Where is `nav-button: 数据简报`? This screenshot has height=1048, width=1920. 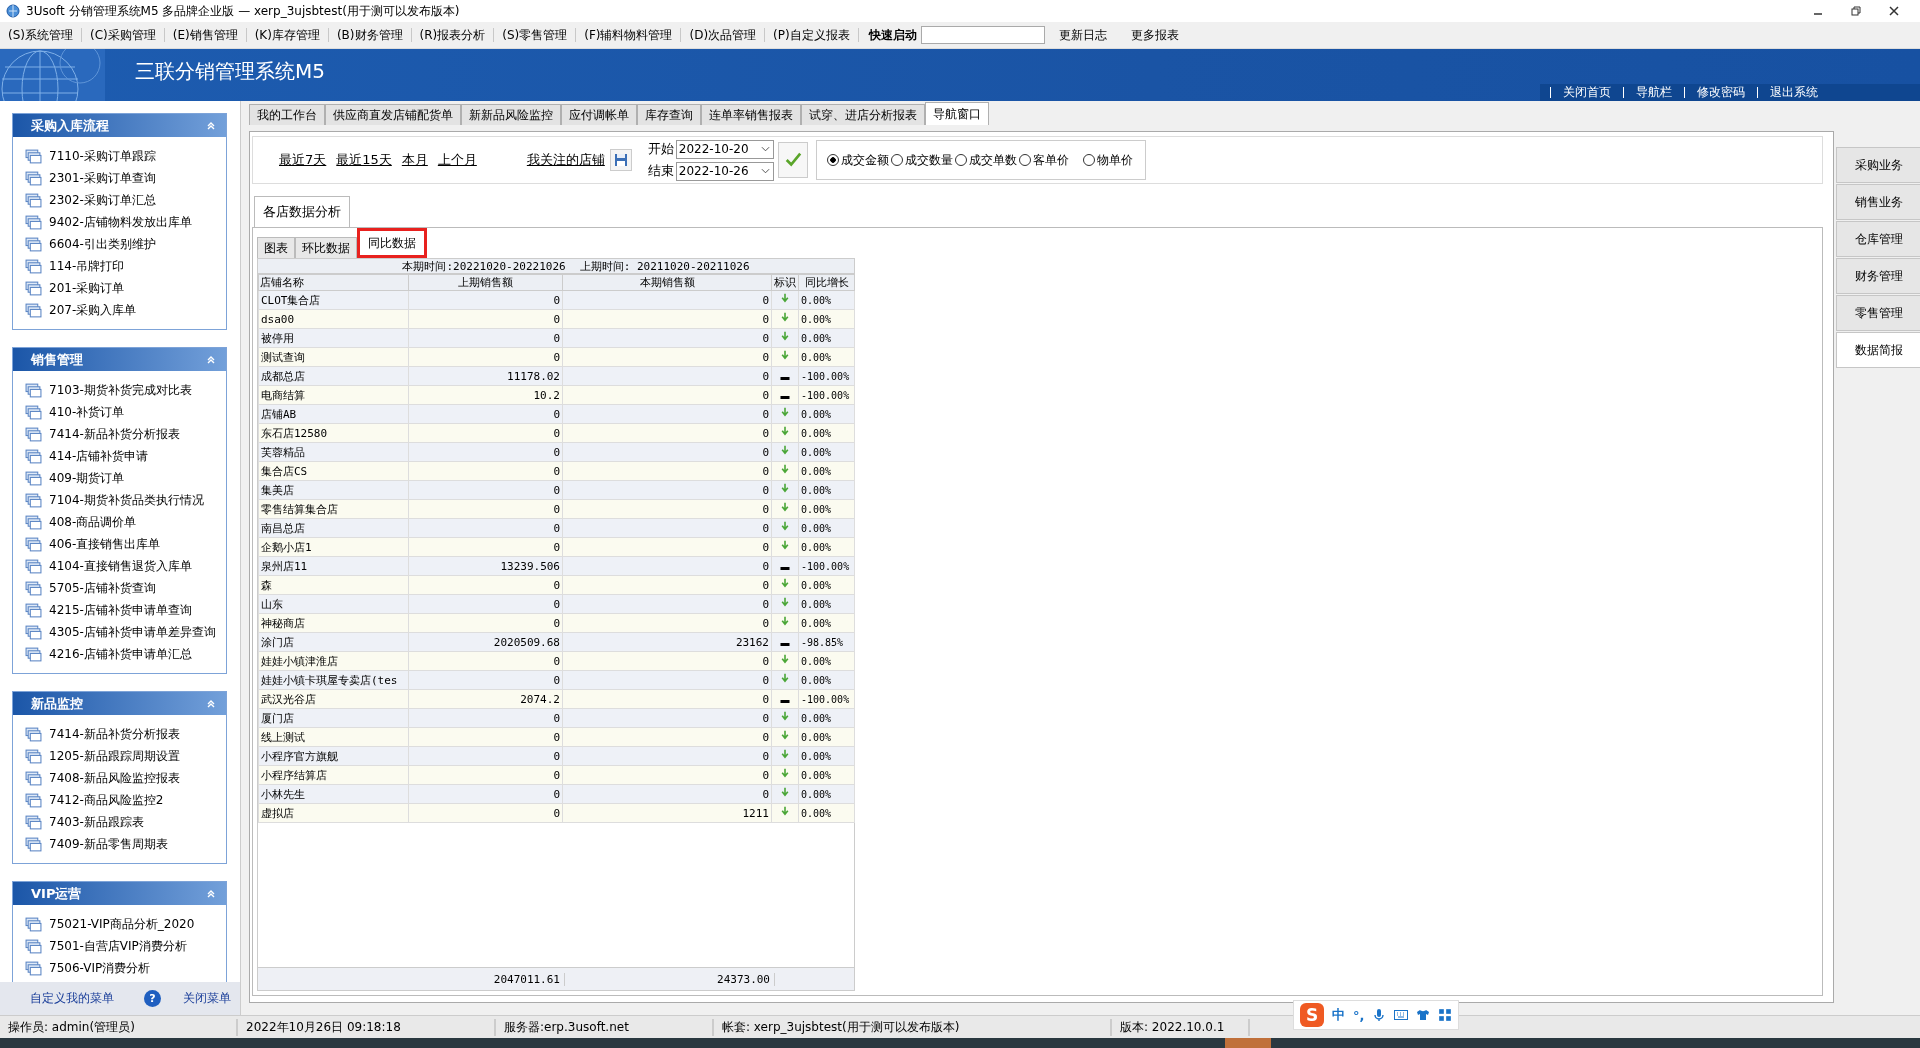
nav-button: 数据简报 is located at coordinates (1878, 350).